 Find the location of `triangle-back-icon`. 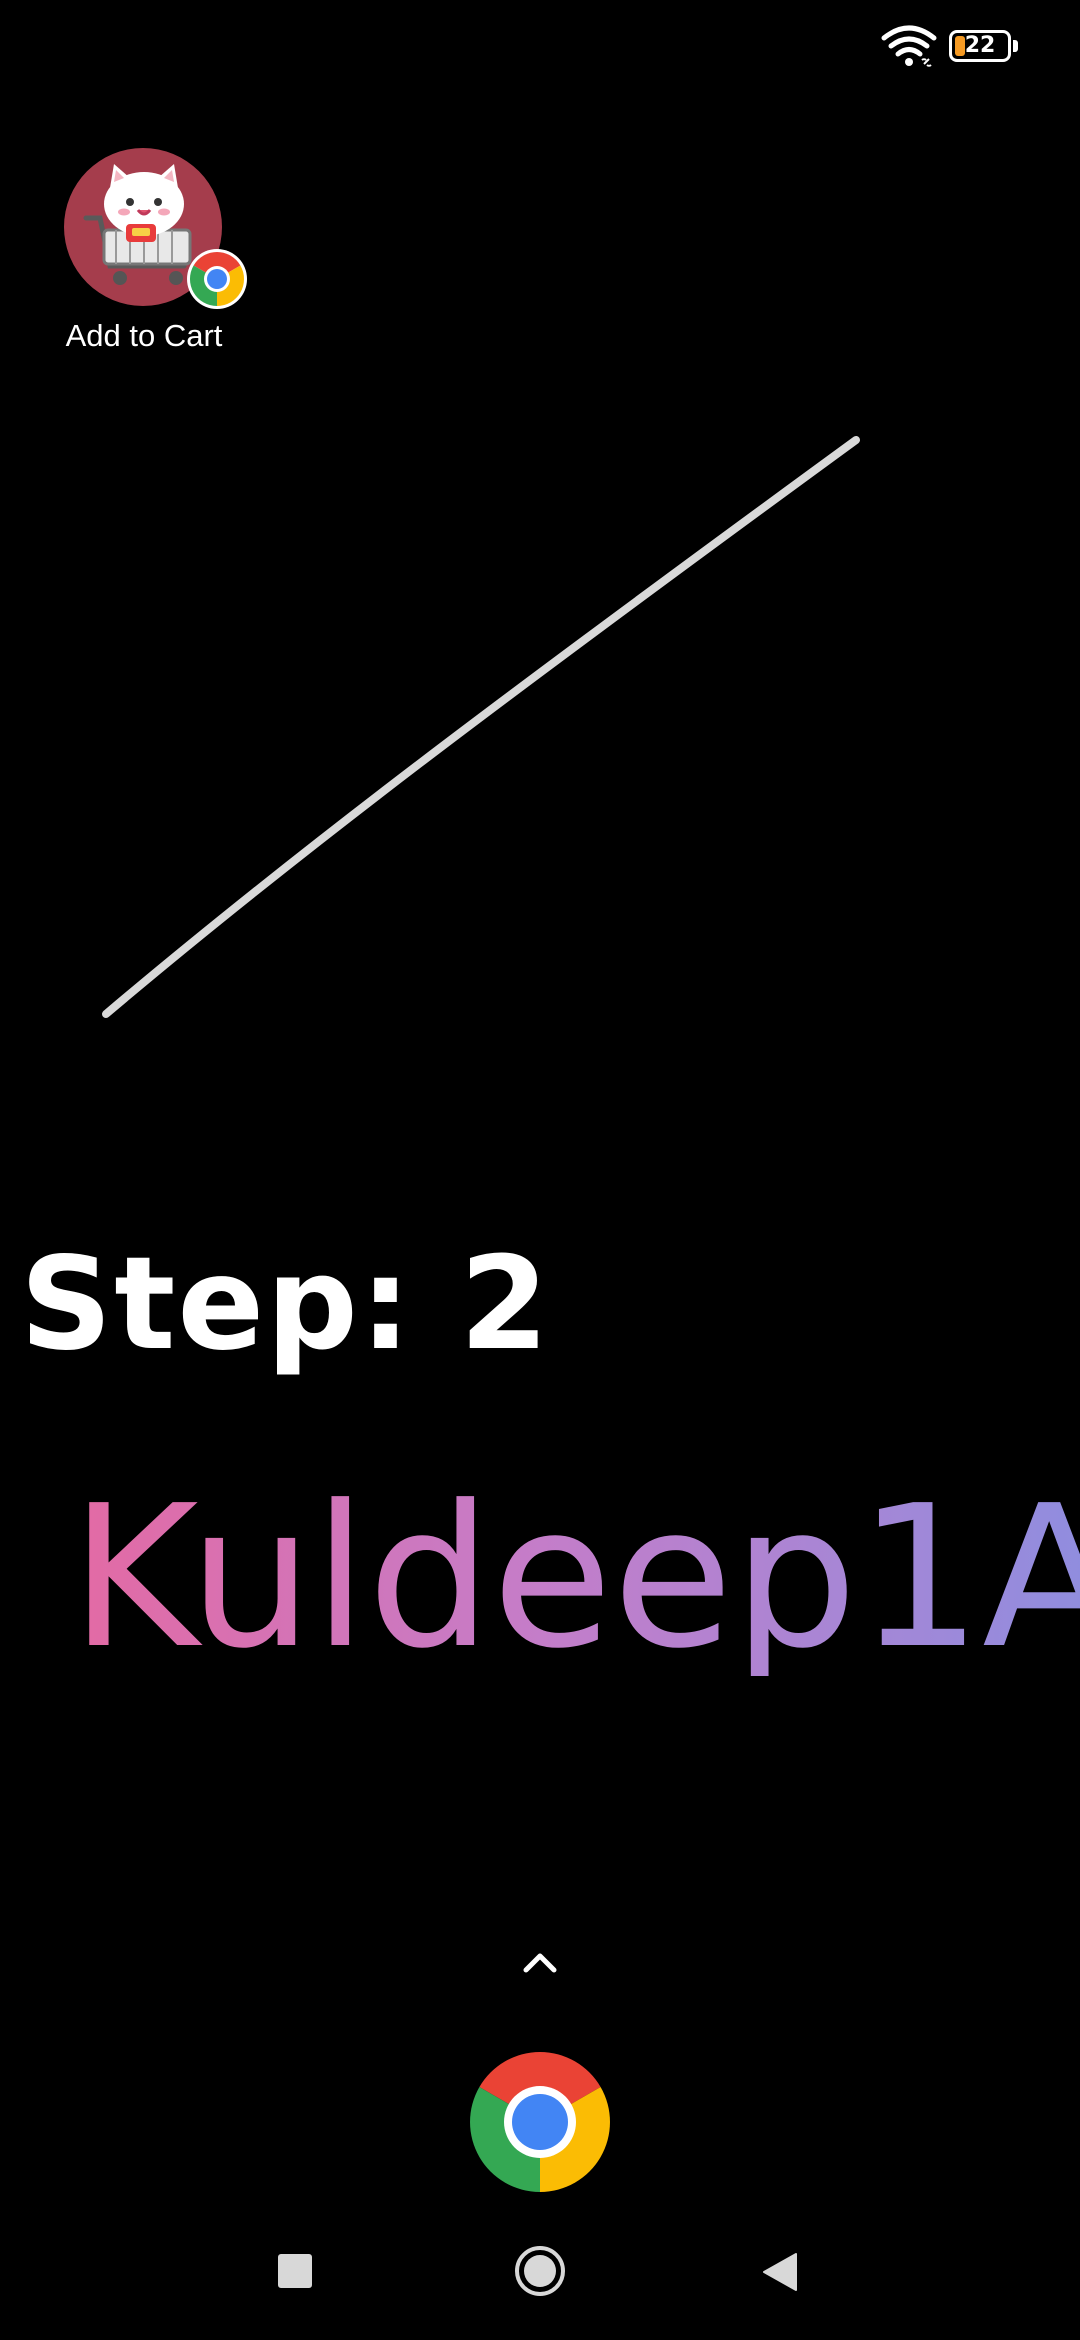

triangle-back-icon is located at coordinates (780, 2272).